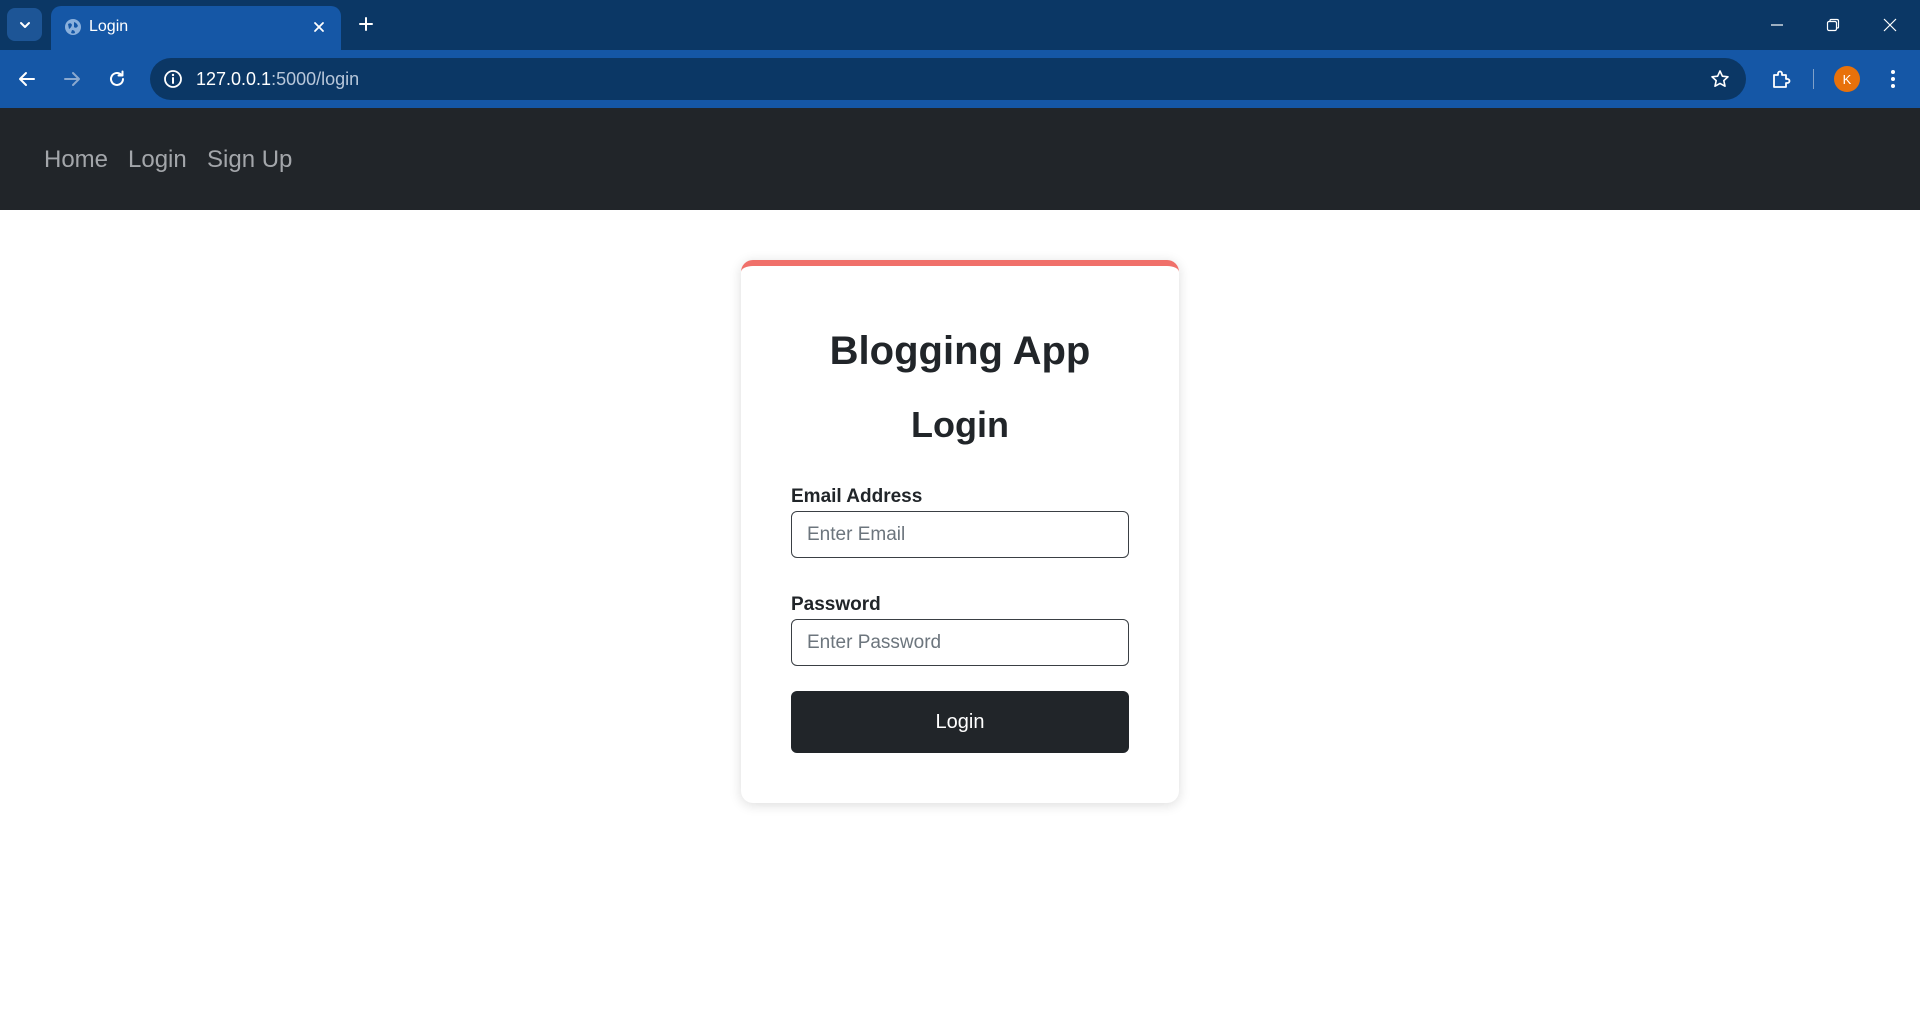 Image resolution: width=1920 pixels, height=1020 pixels. I want to click on address-bar: 127.0.0.1:5000/login, so click(948, 79).